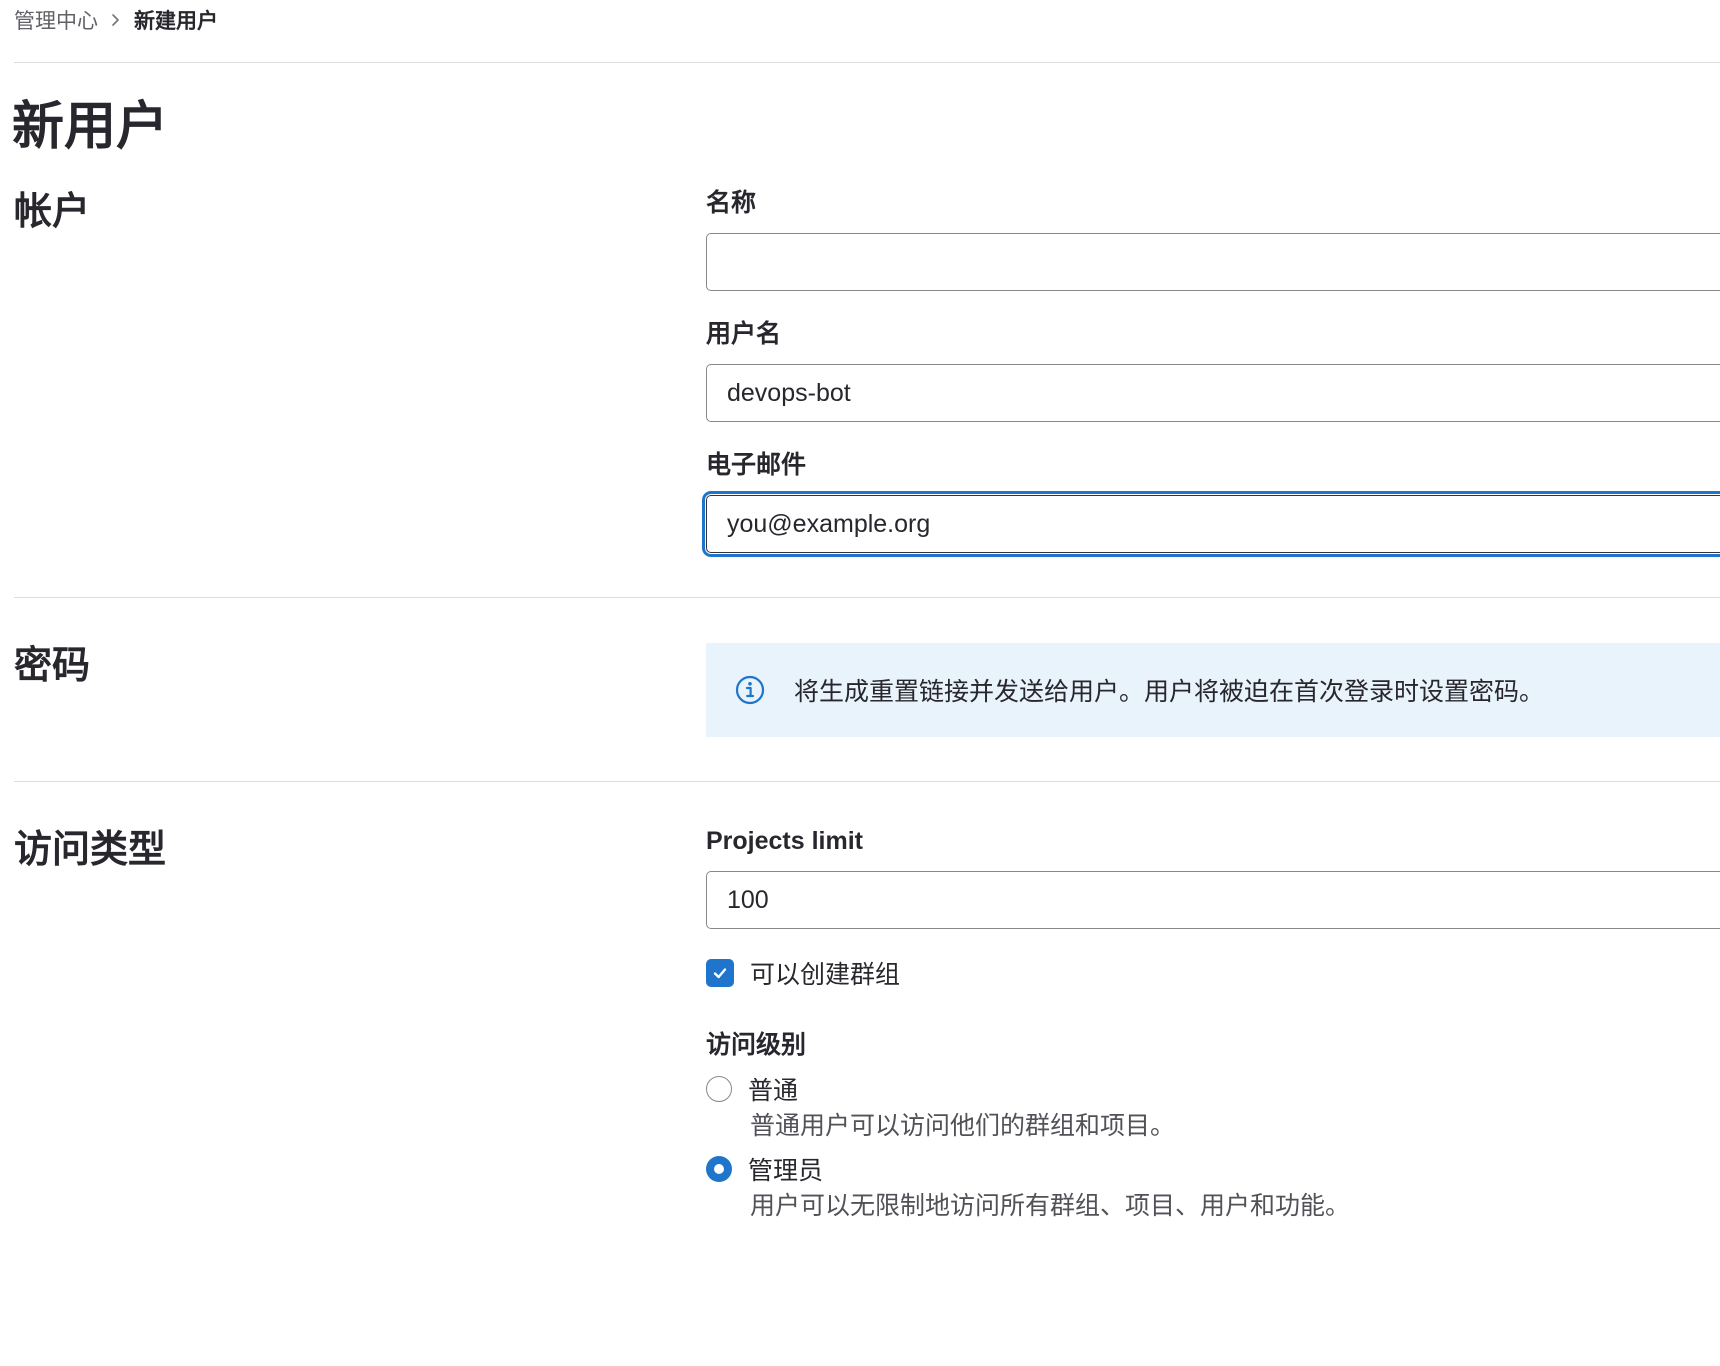  Describe the element at coordinates (867, 62) in the screenshot. I see `header-divider` at that location.